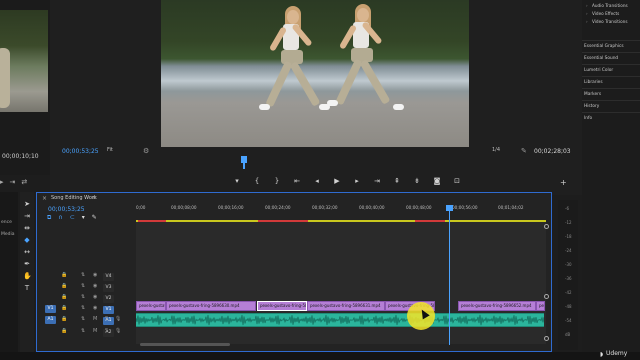  I want to click on go-to-in-icon: ⇤, so click(297, 183).